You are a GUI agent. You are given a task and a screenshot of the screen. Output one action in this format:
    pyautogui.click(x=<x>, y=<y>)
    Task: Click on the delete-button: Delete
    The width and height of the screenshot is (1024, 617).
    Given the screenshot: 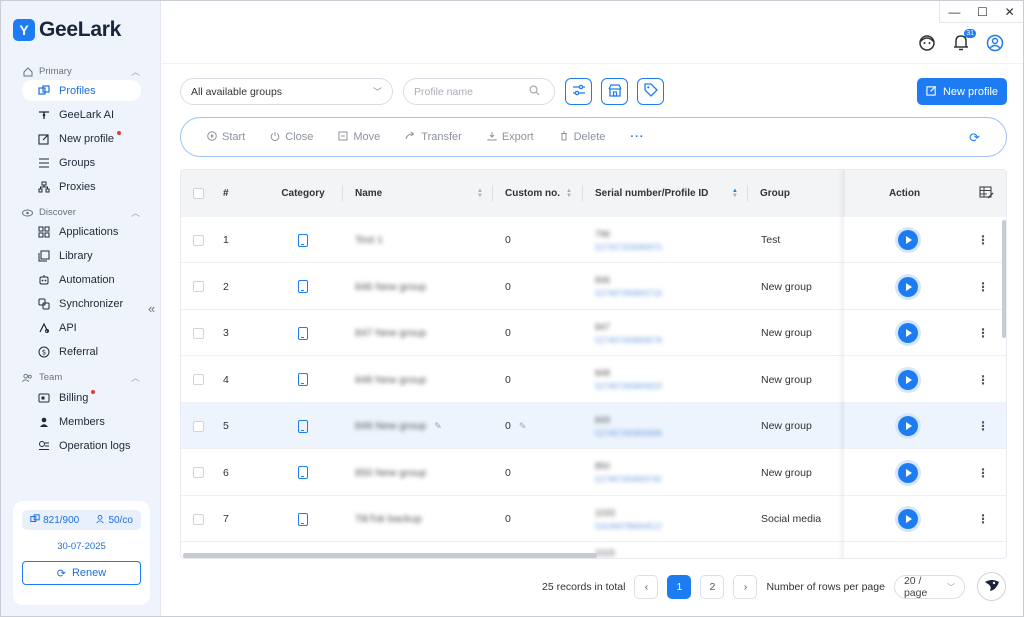 What is the action you would take?
    pyautogui.click(x=582, y=137)
    